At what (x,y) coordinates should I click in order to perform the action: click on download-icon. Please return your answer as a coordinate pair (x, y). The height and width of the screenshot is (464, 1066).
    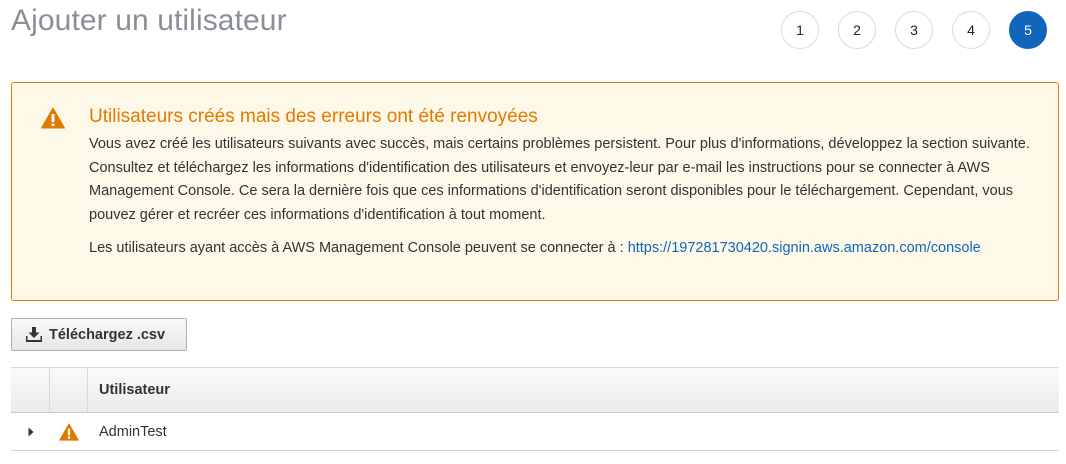
    Looking at the image, I should click on (34, 334).